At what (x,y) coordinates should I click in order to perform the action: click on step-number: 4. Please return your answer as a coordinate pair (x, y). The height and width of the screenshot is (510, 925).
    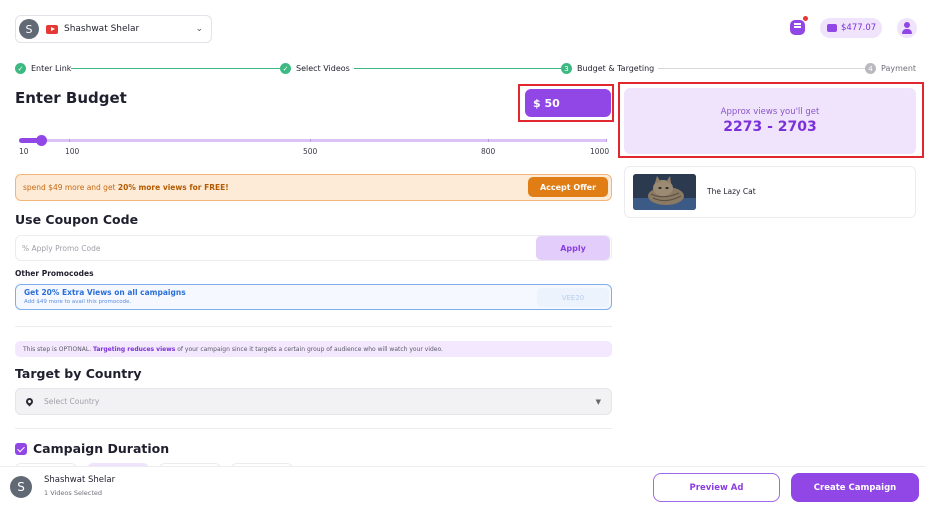
    Looking at the image, I should click on (870, 68).